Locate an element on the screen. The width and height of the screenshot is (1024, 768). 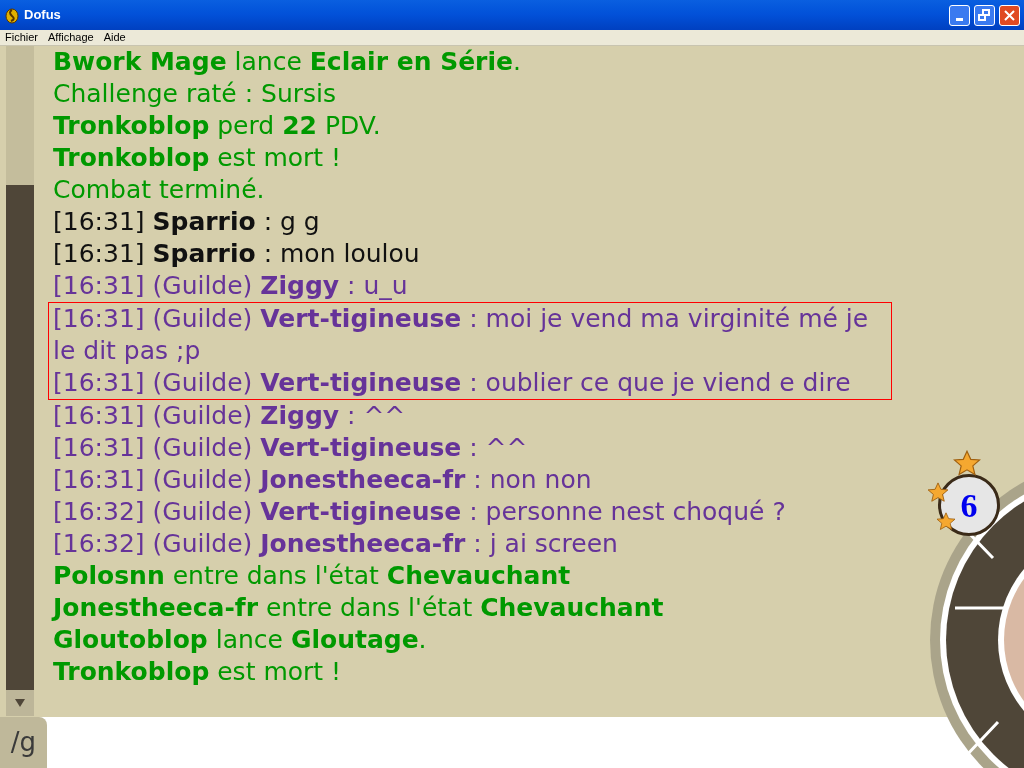
restore-button is located at coordinates (984, 15).